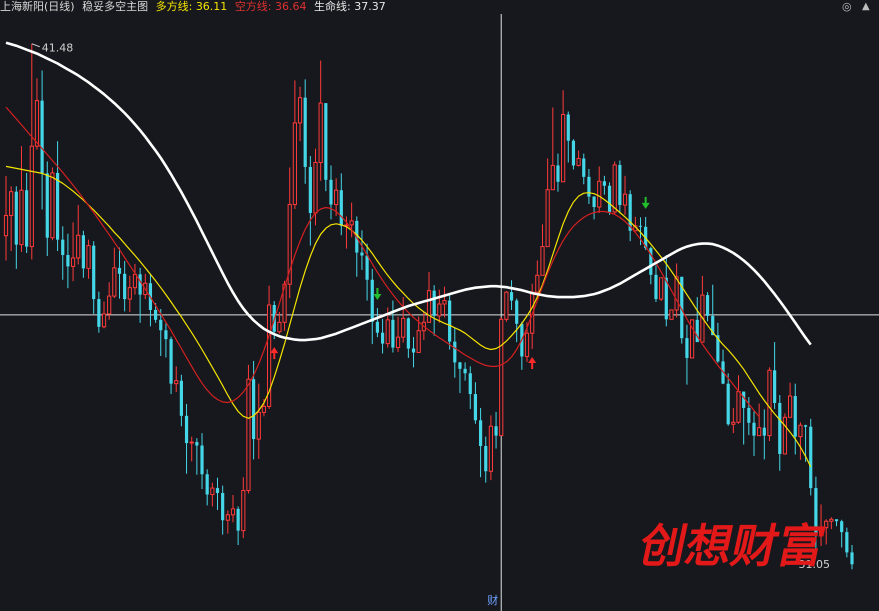 This screenshot has width=879, height=611. Describe the element at coordinates (57, 48) in the screenshot. I see `high-price-label: 41.48` at that location.